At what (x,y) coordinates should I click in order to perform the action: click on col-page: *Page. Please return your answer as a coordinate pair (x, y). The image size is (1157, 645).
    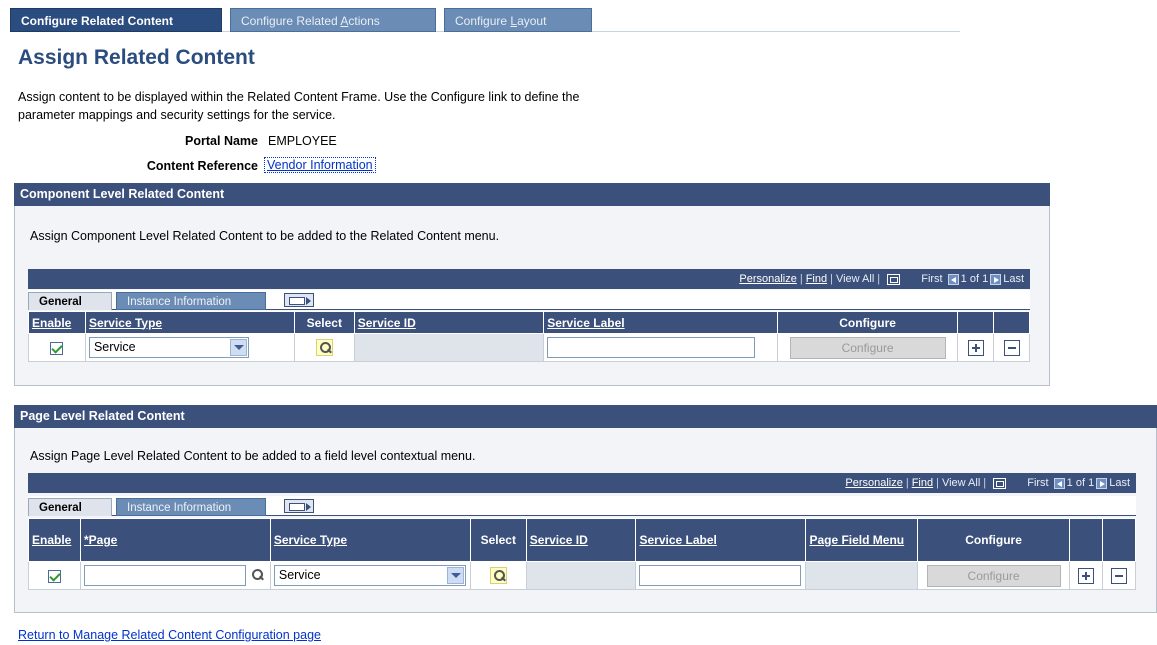
    Looking at the image, I should click on (175, 540).